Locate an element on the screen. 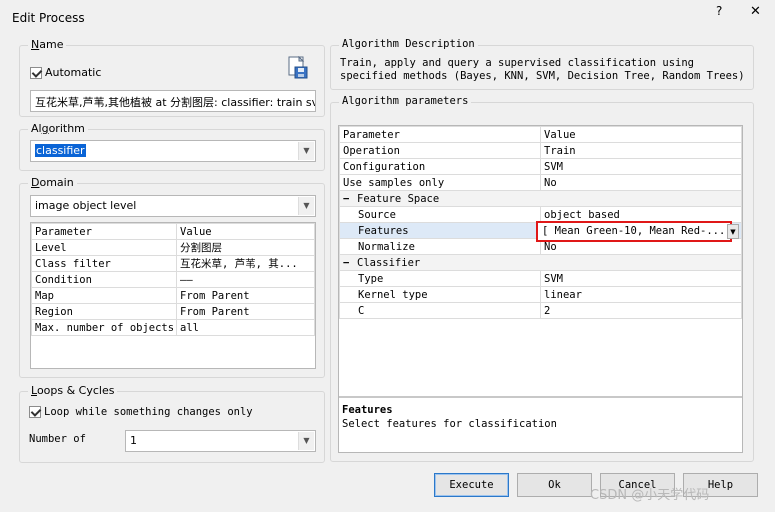 This screenshot has height=512, width=775. watermark: CSDN @小天学代码 is located at coordinates (650, 495).